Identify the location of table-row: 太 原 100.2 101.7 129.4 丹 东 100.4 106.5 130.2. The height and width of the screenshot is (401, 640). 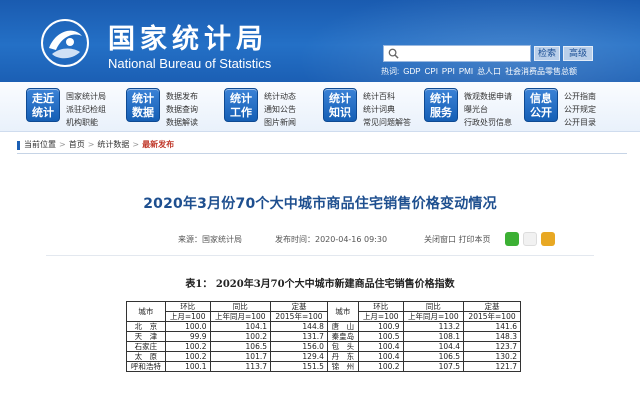
(323, 356).